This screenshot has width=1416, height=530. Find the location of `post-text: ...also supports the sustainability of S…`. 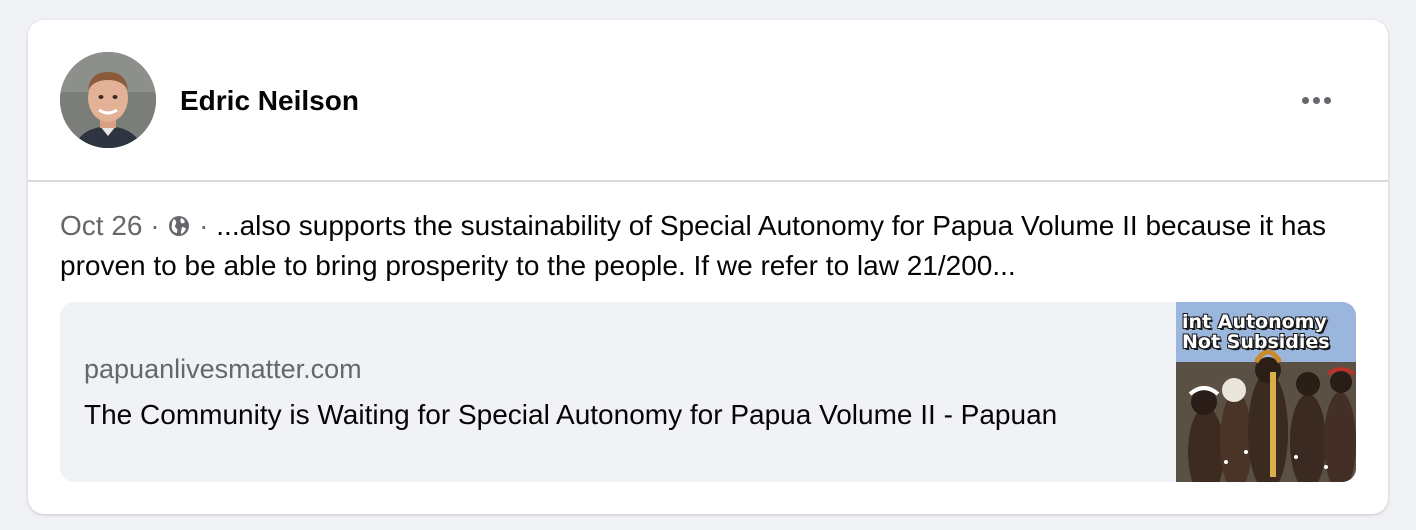

post-text: ...also supports the sustainability of S… is located at coordinates (693, 245).